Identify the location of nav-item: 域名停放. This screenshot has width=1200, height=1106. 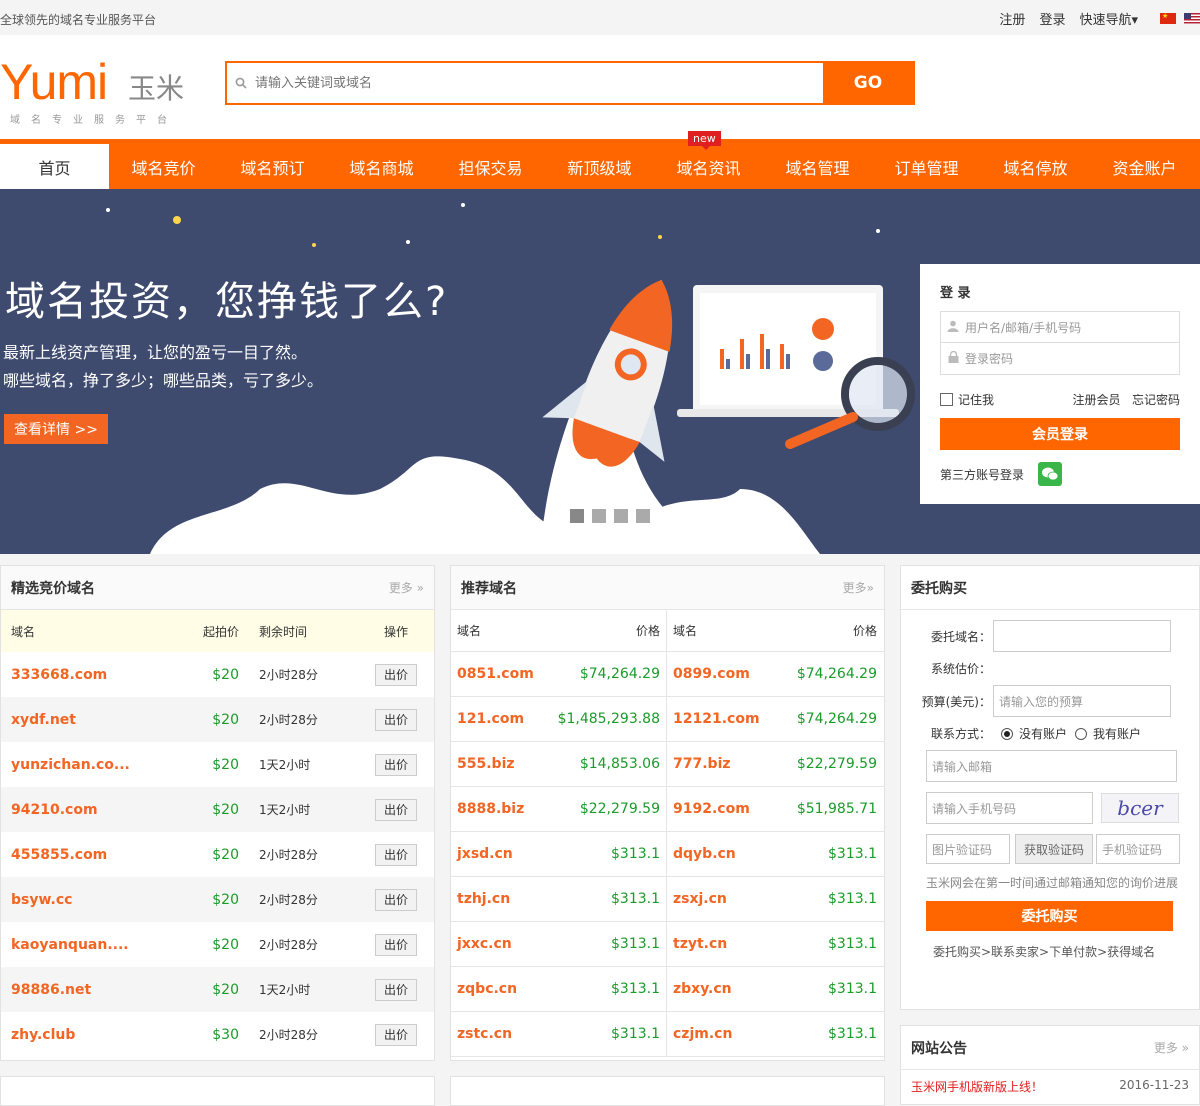
(1035, 164).